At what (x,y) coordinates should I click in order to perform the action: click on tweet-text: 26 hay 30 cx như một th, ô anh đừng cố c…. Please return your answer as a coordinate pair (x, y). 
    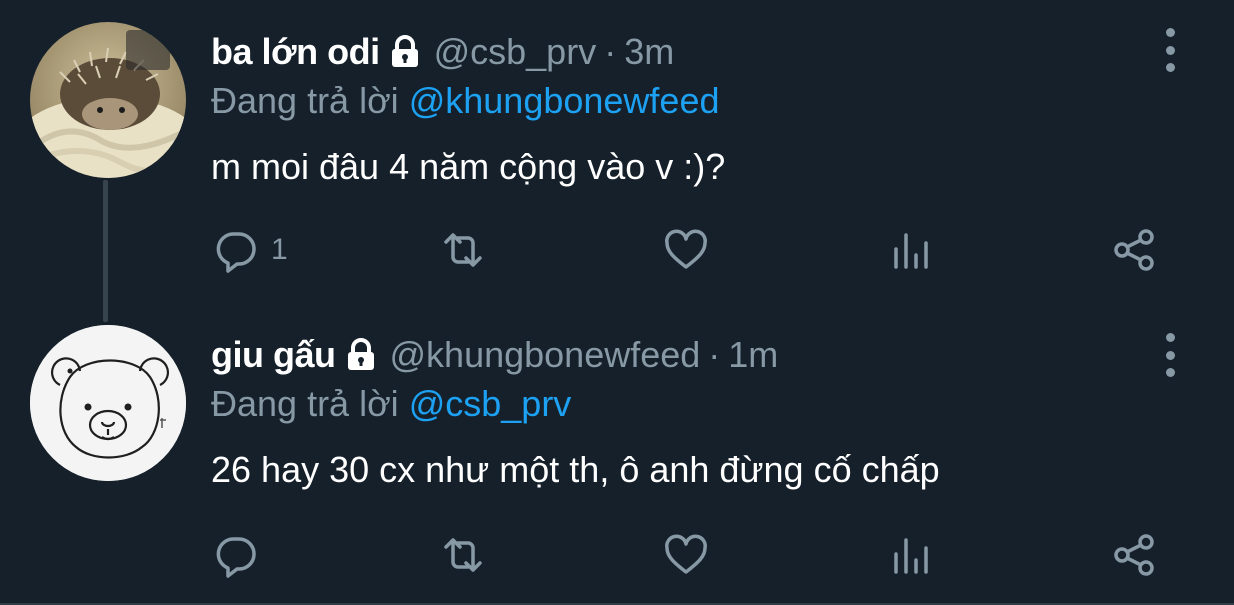
    Looking at the image, I should click on (575, 469).